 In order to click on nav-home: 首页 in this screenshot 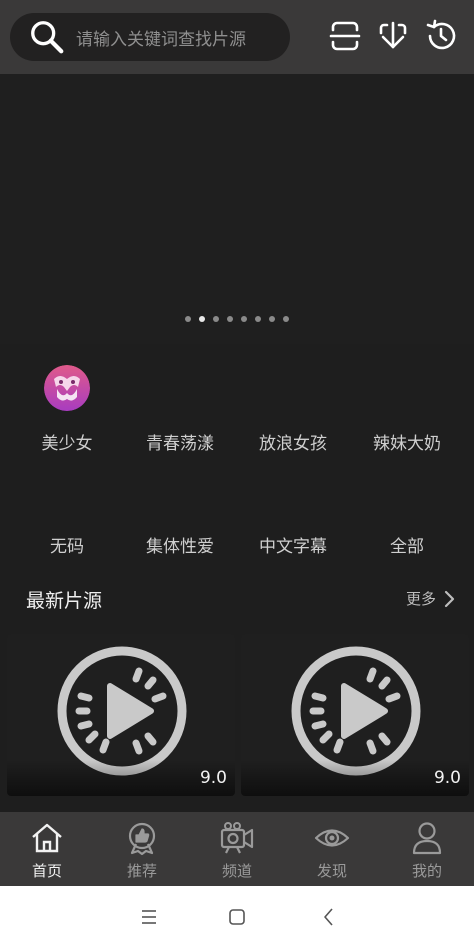, I will do `click(47, 850)`.